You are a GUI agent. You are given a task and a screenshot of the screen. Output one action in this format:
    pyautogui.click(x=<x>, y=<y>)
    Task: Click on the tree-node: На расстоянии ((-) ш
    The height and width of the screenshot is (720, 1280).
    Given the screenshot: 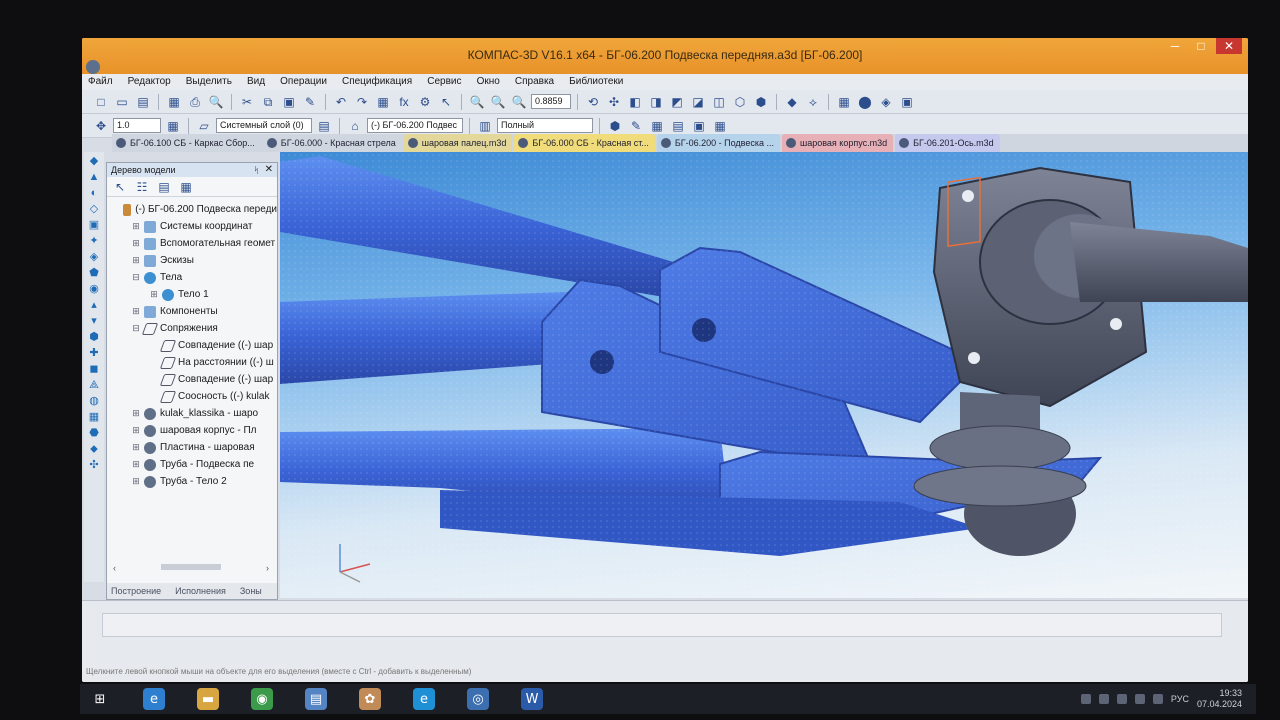 What is the action you would take?
    pyautogui.click(x=195, y=362)
    